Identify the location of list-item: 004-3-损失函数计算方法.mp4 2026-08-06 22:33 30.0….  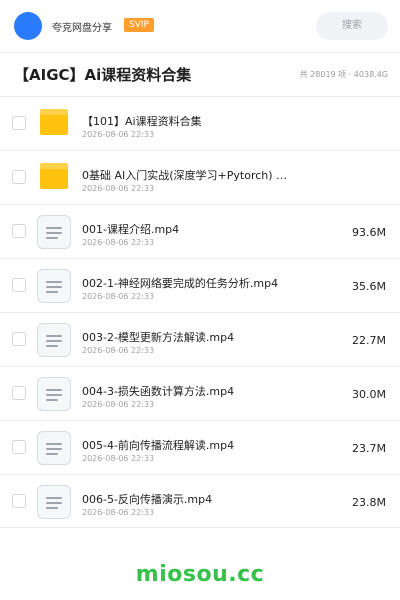
(200, 393).